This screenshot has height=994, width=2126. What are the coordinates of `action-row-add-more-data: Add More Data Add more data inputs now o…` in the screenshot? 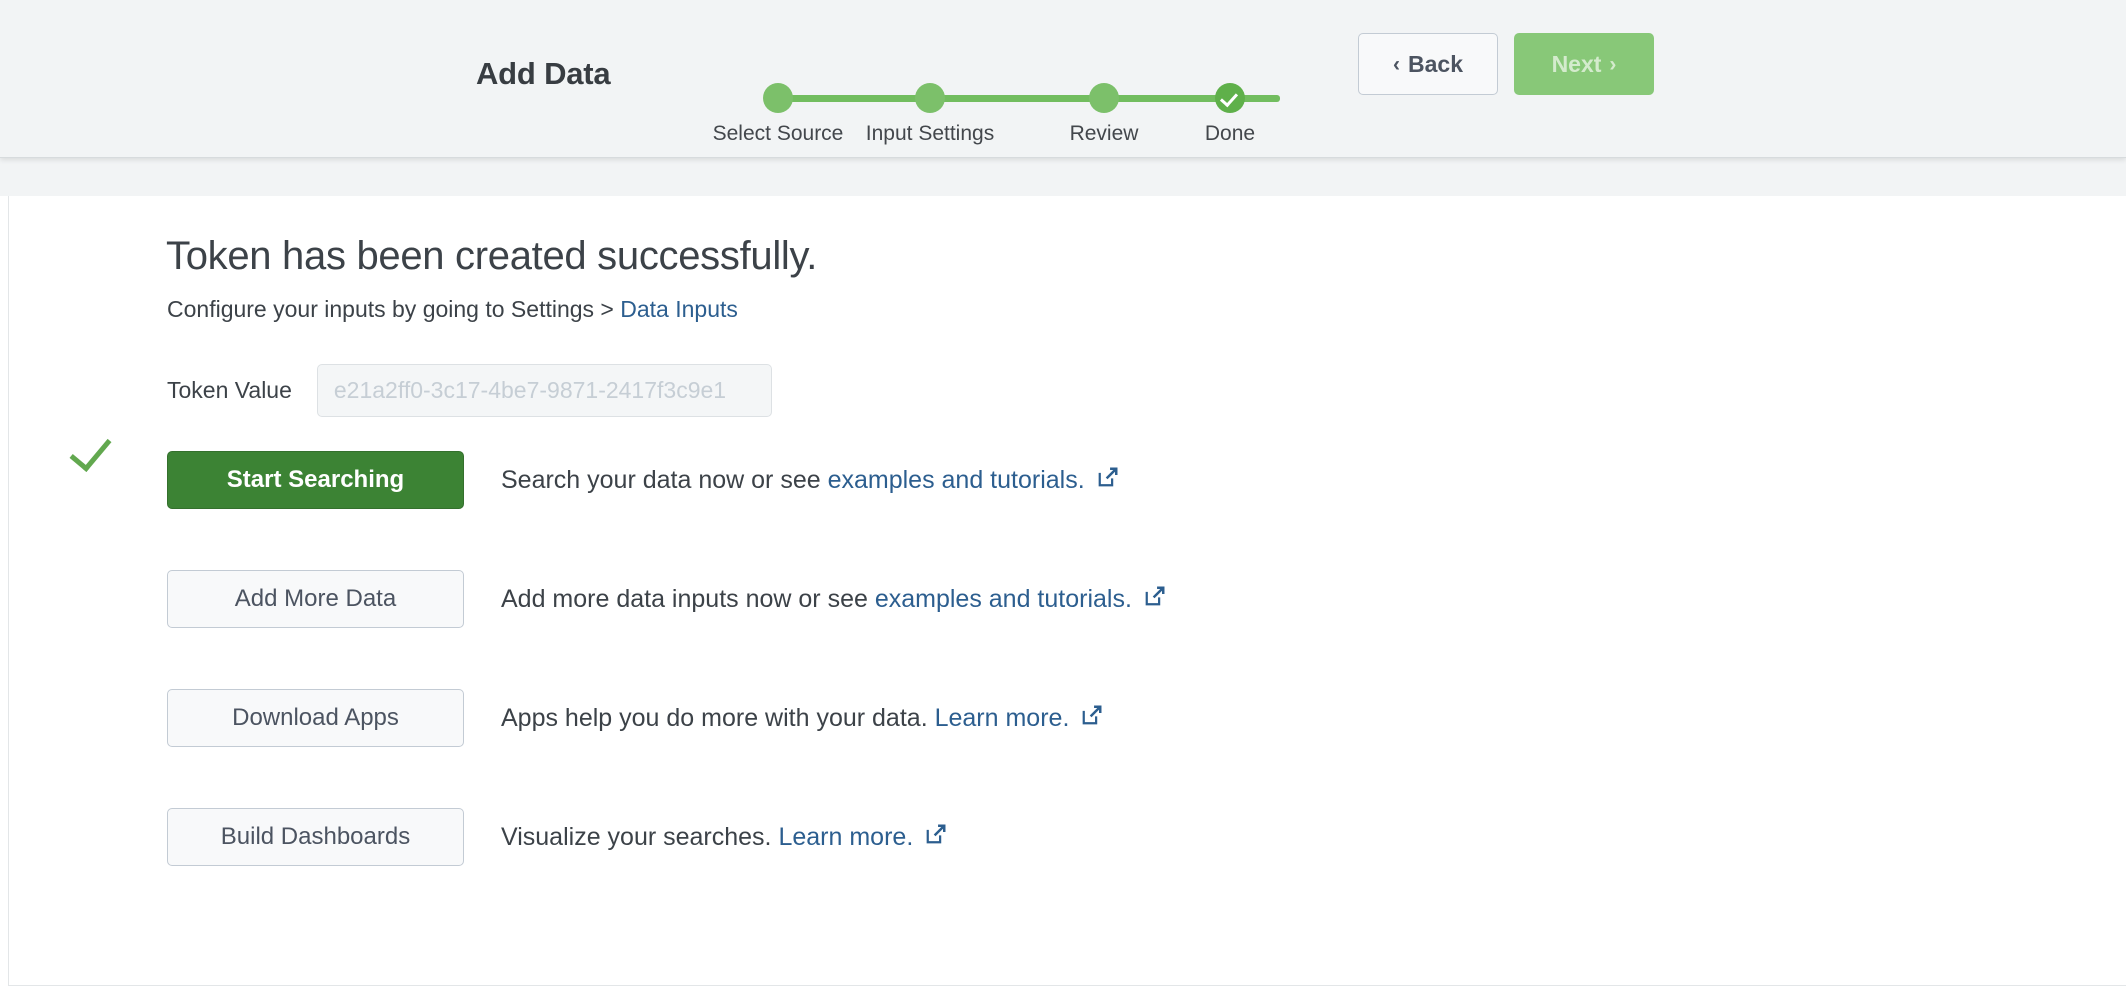 It's located at (867, 599).